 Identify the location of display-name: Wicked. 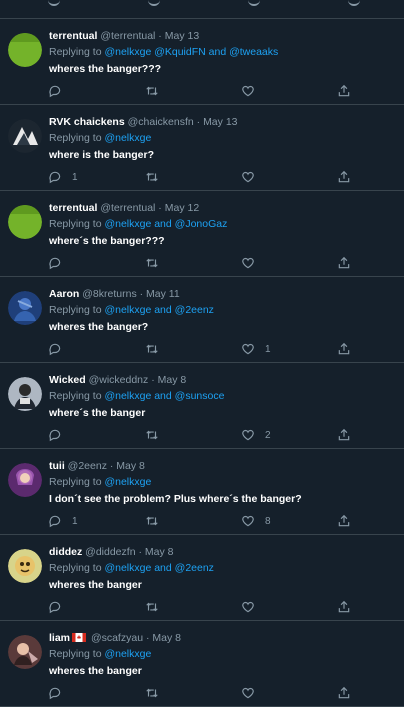
(67, 380).